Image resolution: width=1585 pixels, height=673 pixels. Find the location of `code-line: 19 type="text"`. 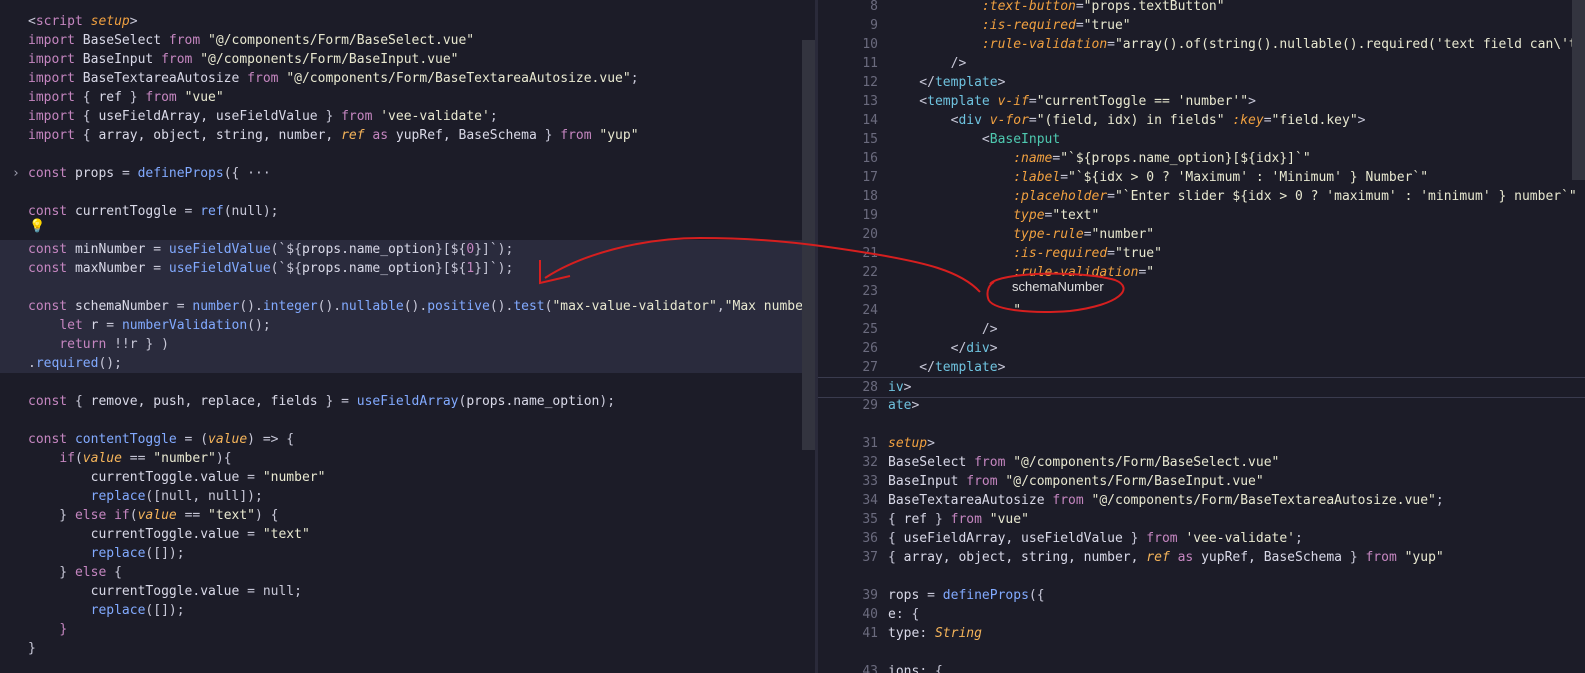

code-line: 19 type="text" is located at coordinates (1201, 215).